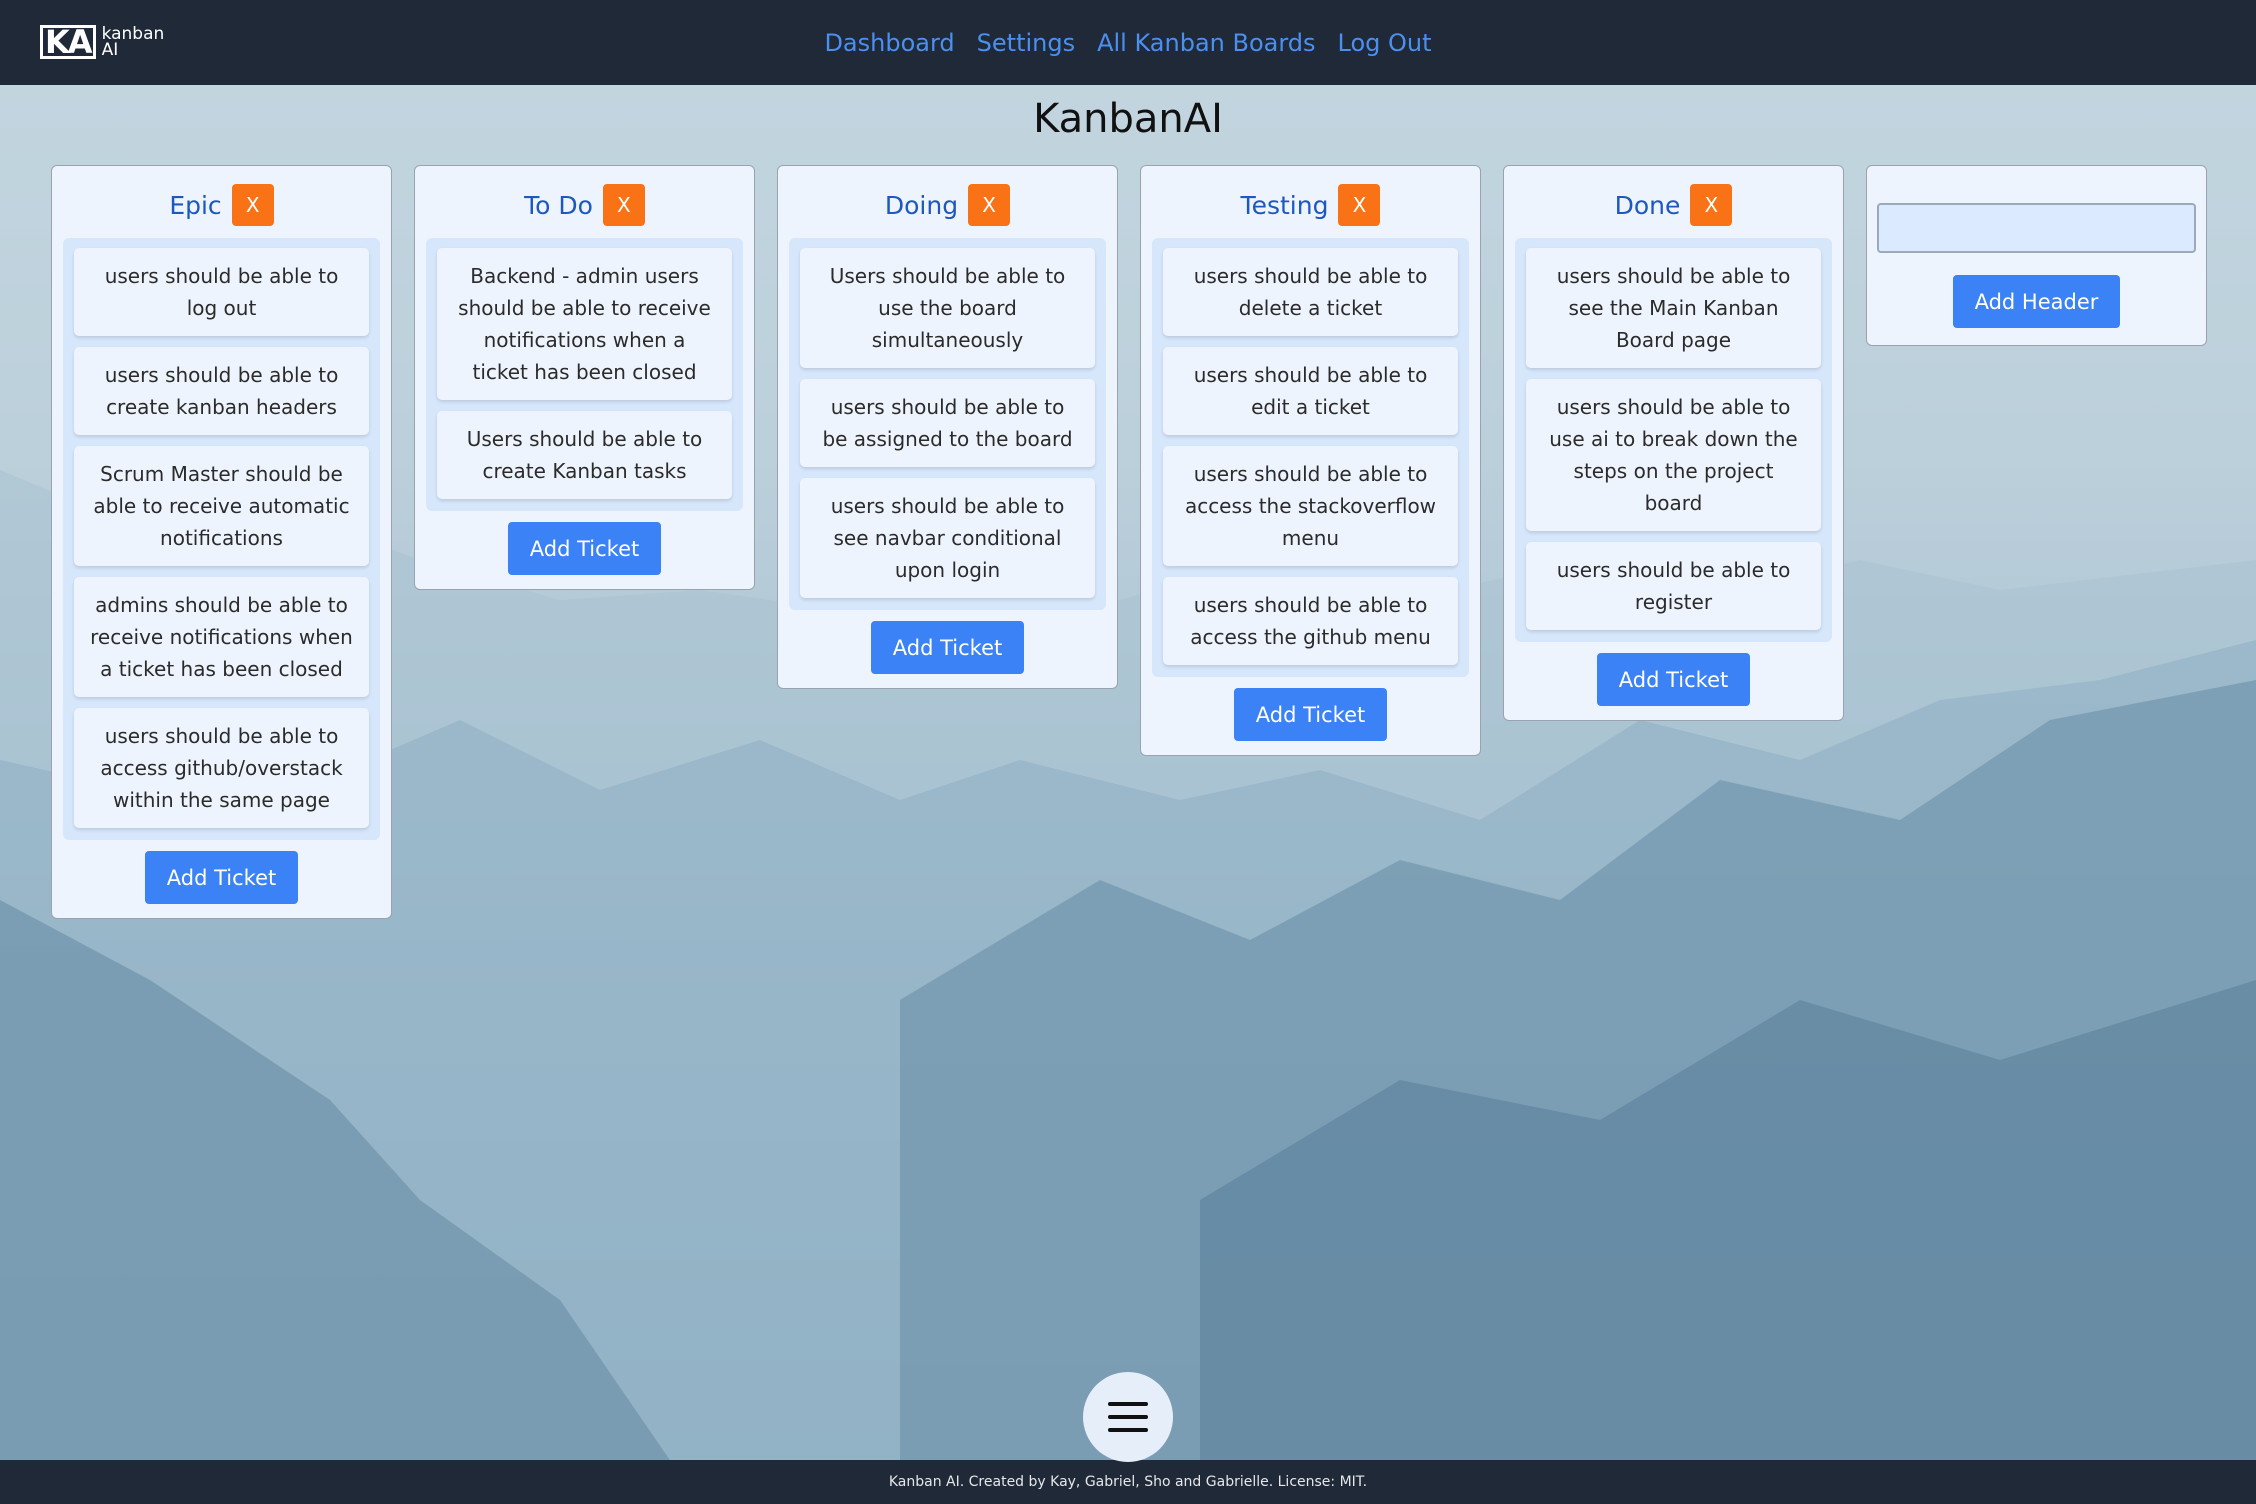 This screenshot has height=1504, width=2256. Describe the element at coordinates (2036, 255) in the screenshot. I see `new-header-column: Add Header` at that location.